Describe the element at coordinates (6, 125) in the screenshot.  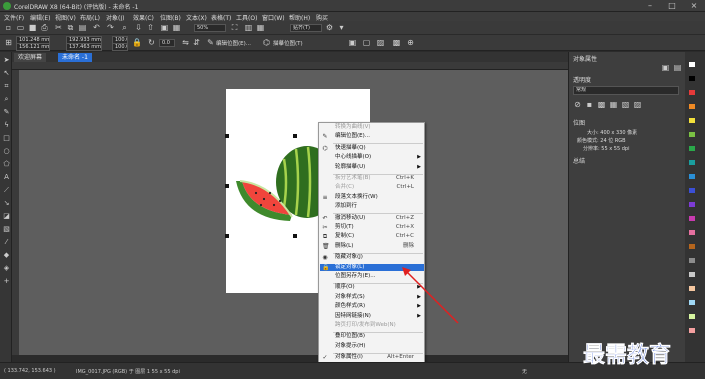
I see `artistic-media-icon: ϟ` at that location.